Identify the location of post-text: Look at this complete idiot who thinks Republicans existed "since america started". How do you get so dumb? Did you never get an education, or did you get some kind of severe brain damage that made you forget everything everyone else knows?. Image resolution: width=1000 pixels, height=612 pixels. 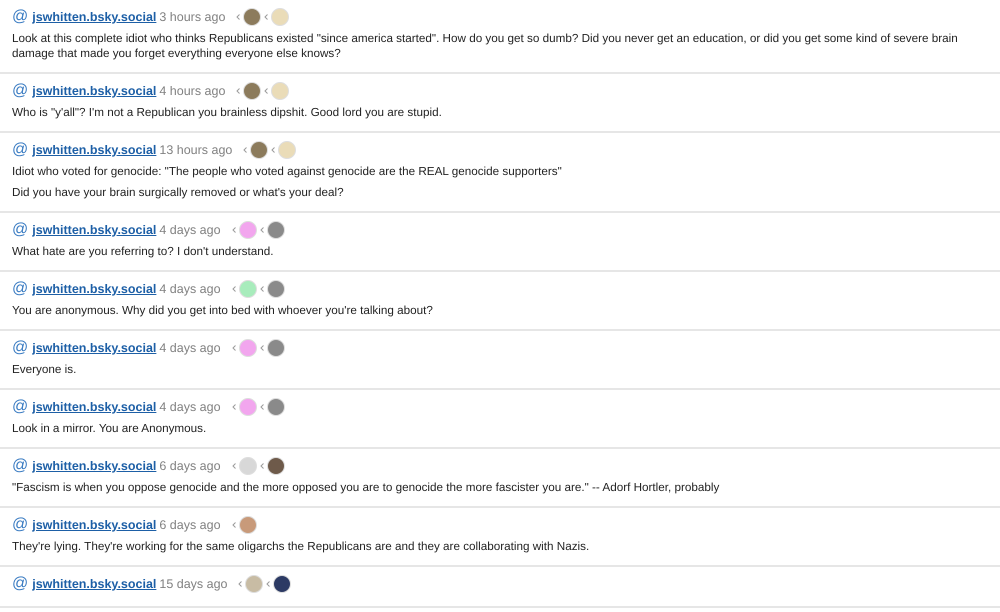
(485, 46).